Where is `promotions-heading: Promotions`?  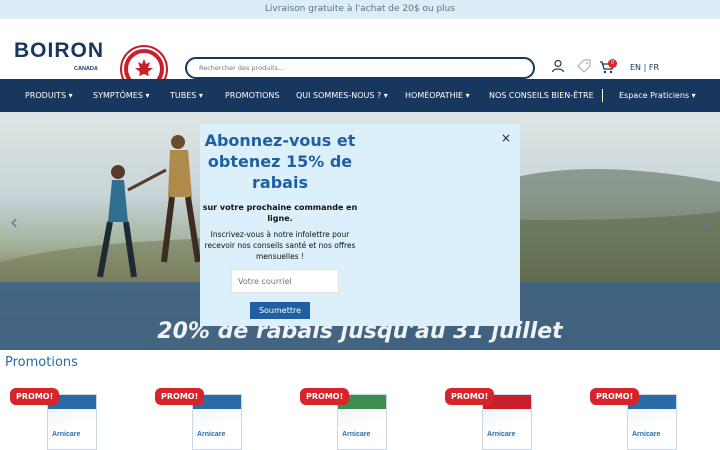 promotions-heading: Promotions is located at coordinates (41, 362).